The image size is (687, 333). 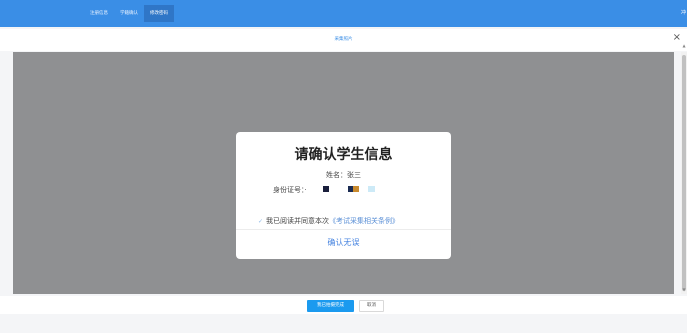 I want to click on nav-item-enrollment-confirm: 学籍确认, so click(x=129, y=13).